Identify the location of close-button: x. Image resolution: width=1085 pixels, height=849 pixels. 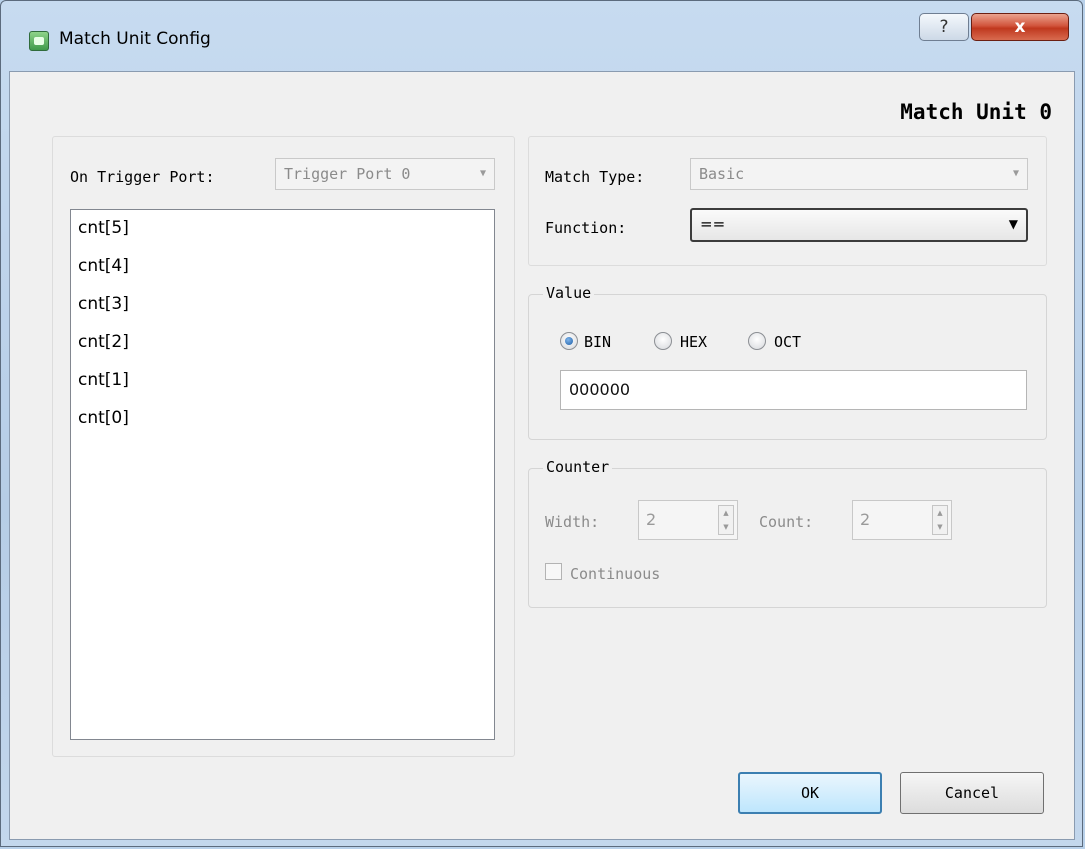
(1020, 27).